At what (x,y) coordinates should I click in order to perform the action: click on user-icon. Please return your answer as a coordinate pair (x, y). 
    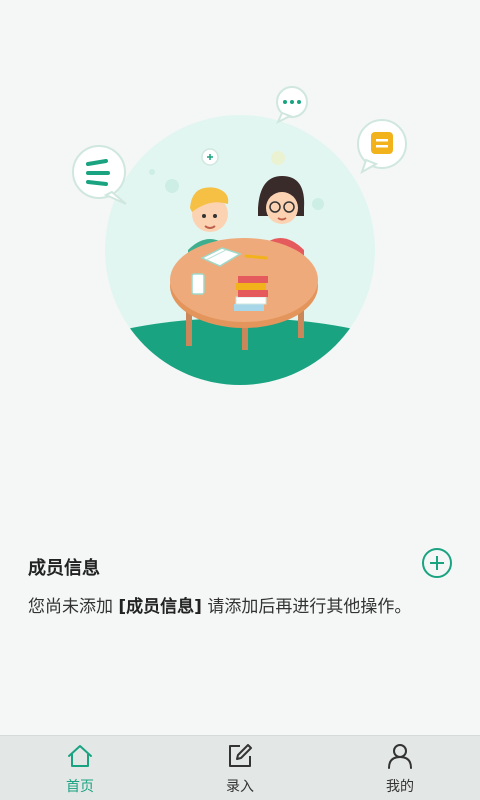
    Looking at the image, I should click on (400, 756).